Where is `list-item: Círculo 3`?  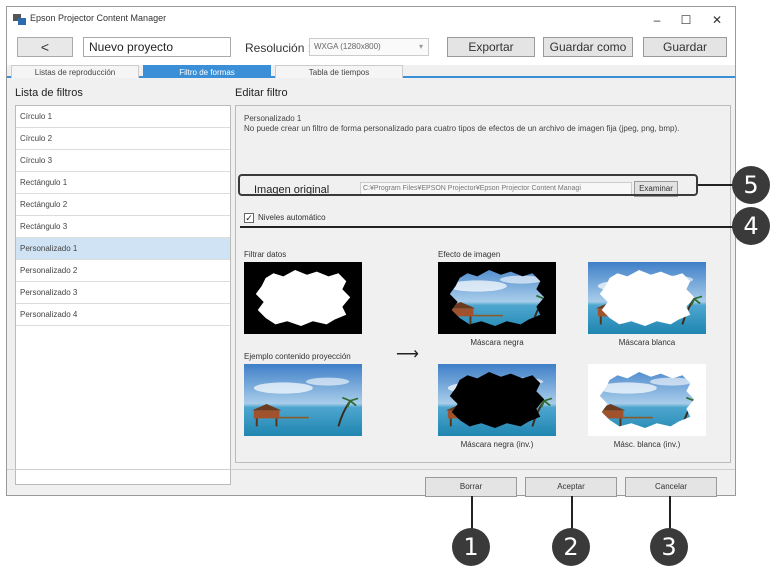
list-item: Círculo 3 is located at coordinates (123, 161).